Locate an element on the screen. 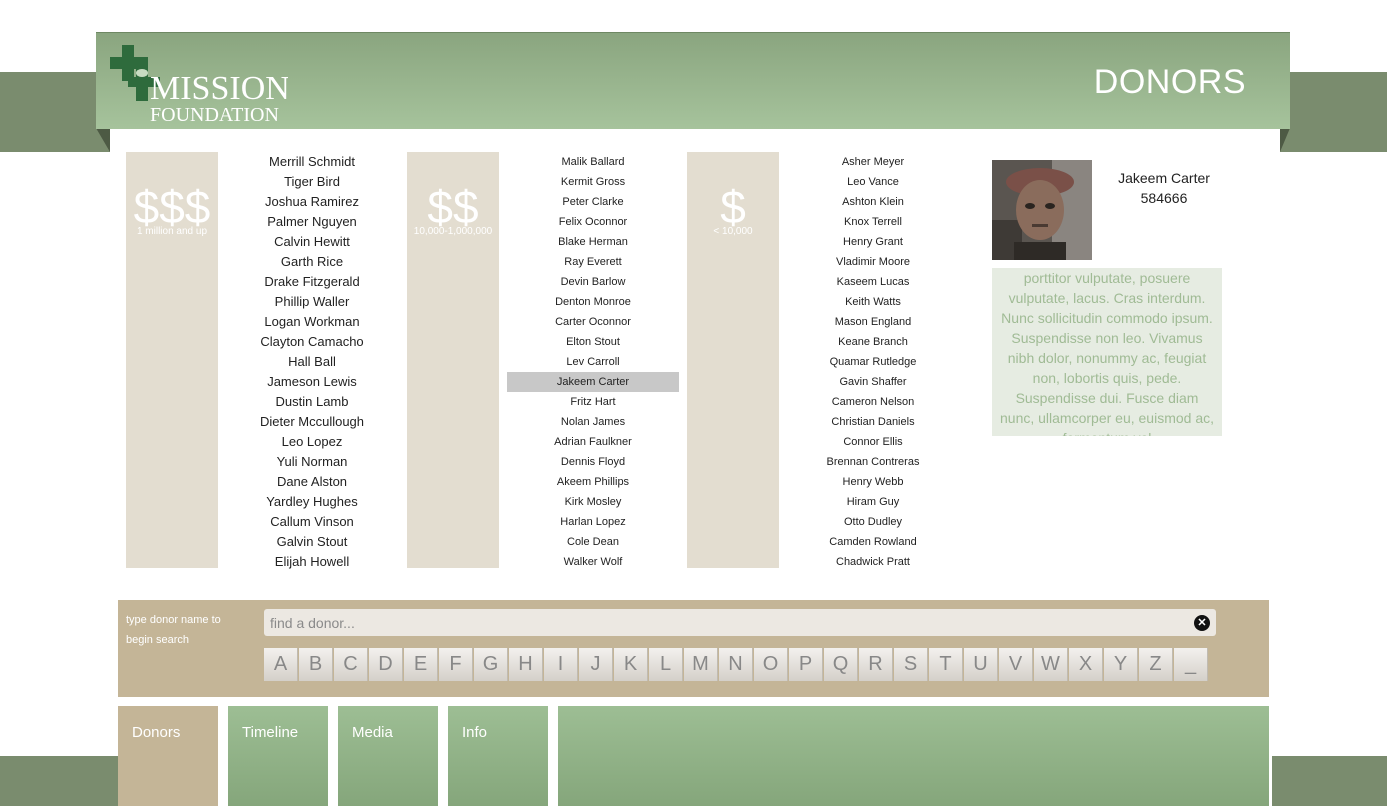 Image resolution: width=1387 pixels, height=806 pixels. donor-name-item: Malik Ballard is located at coordinates (593, 162).